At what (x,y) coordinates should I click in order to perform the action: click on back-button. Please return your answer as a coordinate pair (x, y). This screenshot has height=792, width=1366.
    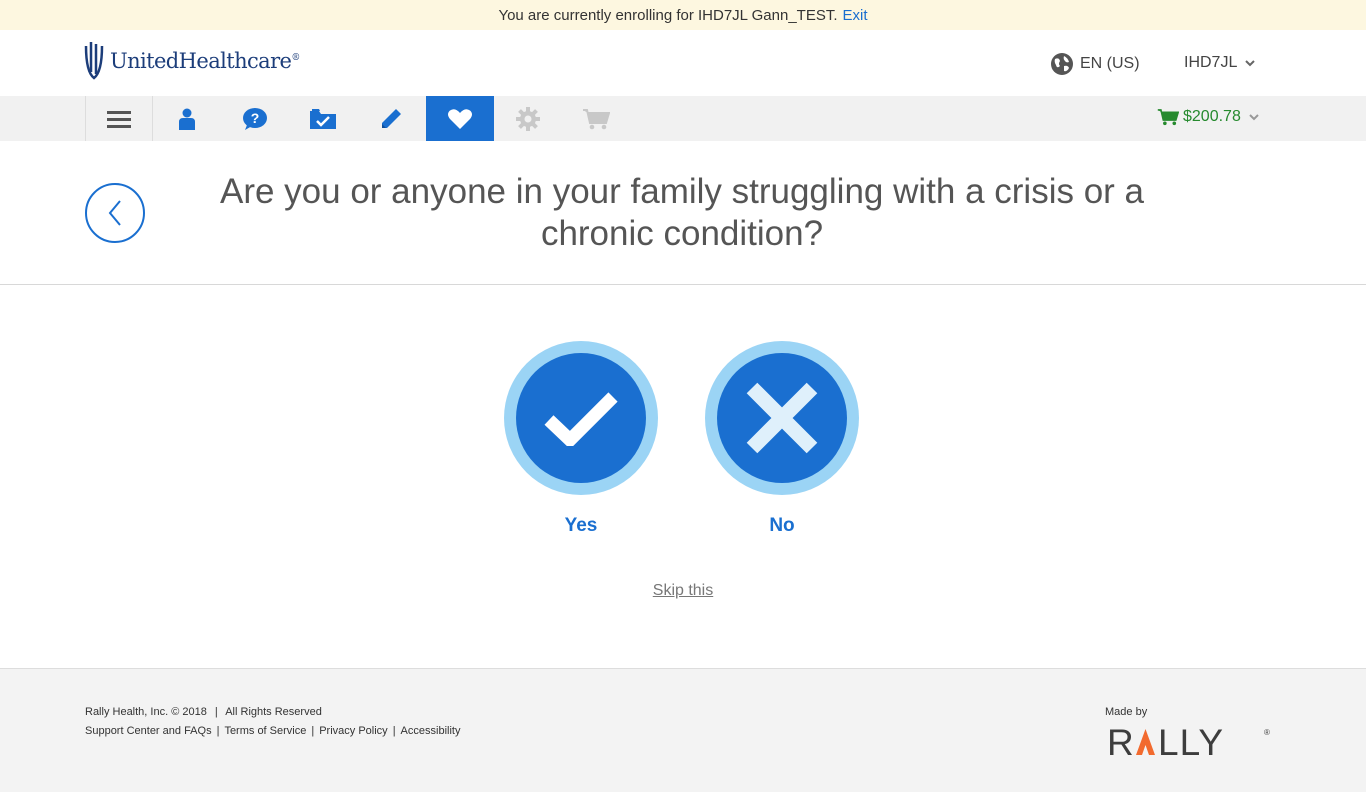
    Looking at the image, I should click on (115, 213).